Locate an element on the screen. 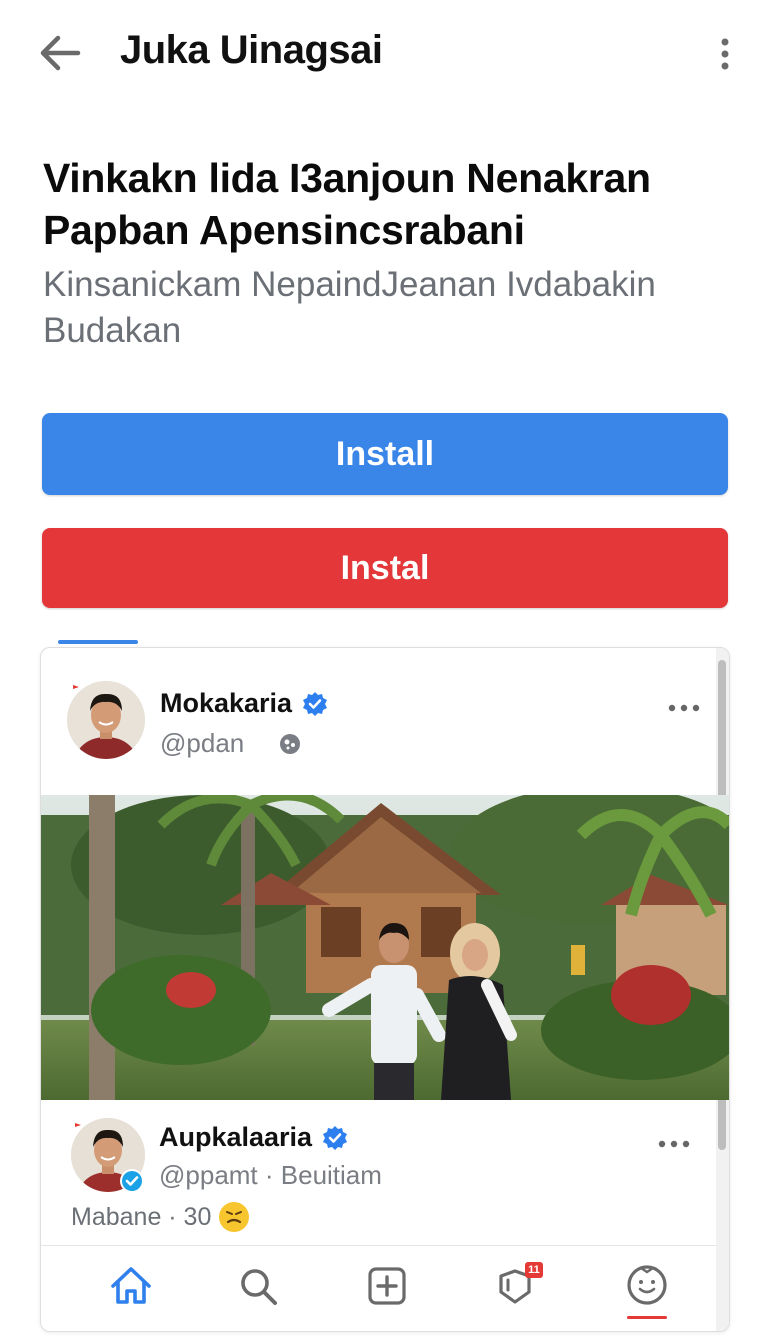 The height and width of the screenshot is (1344, 768). reply-handle: @ppamt · Beuitiam is located at coordinates (270, 1175).